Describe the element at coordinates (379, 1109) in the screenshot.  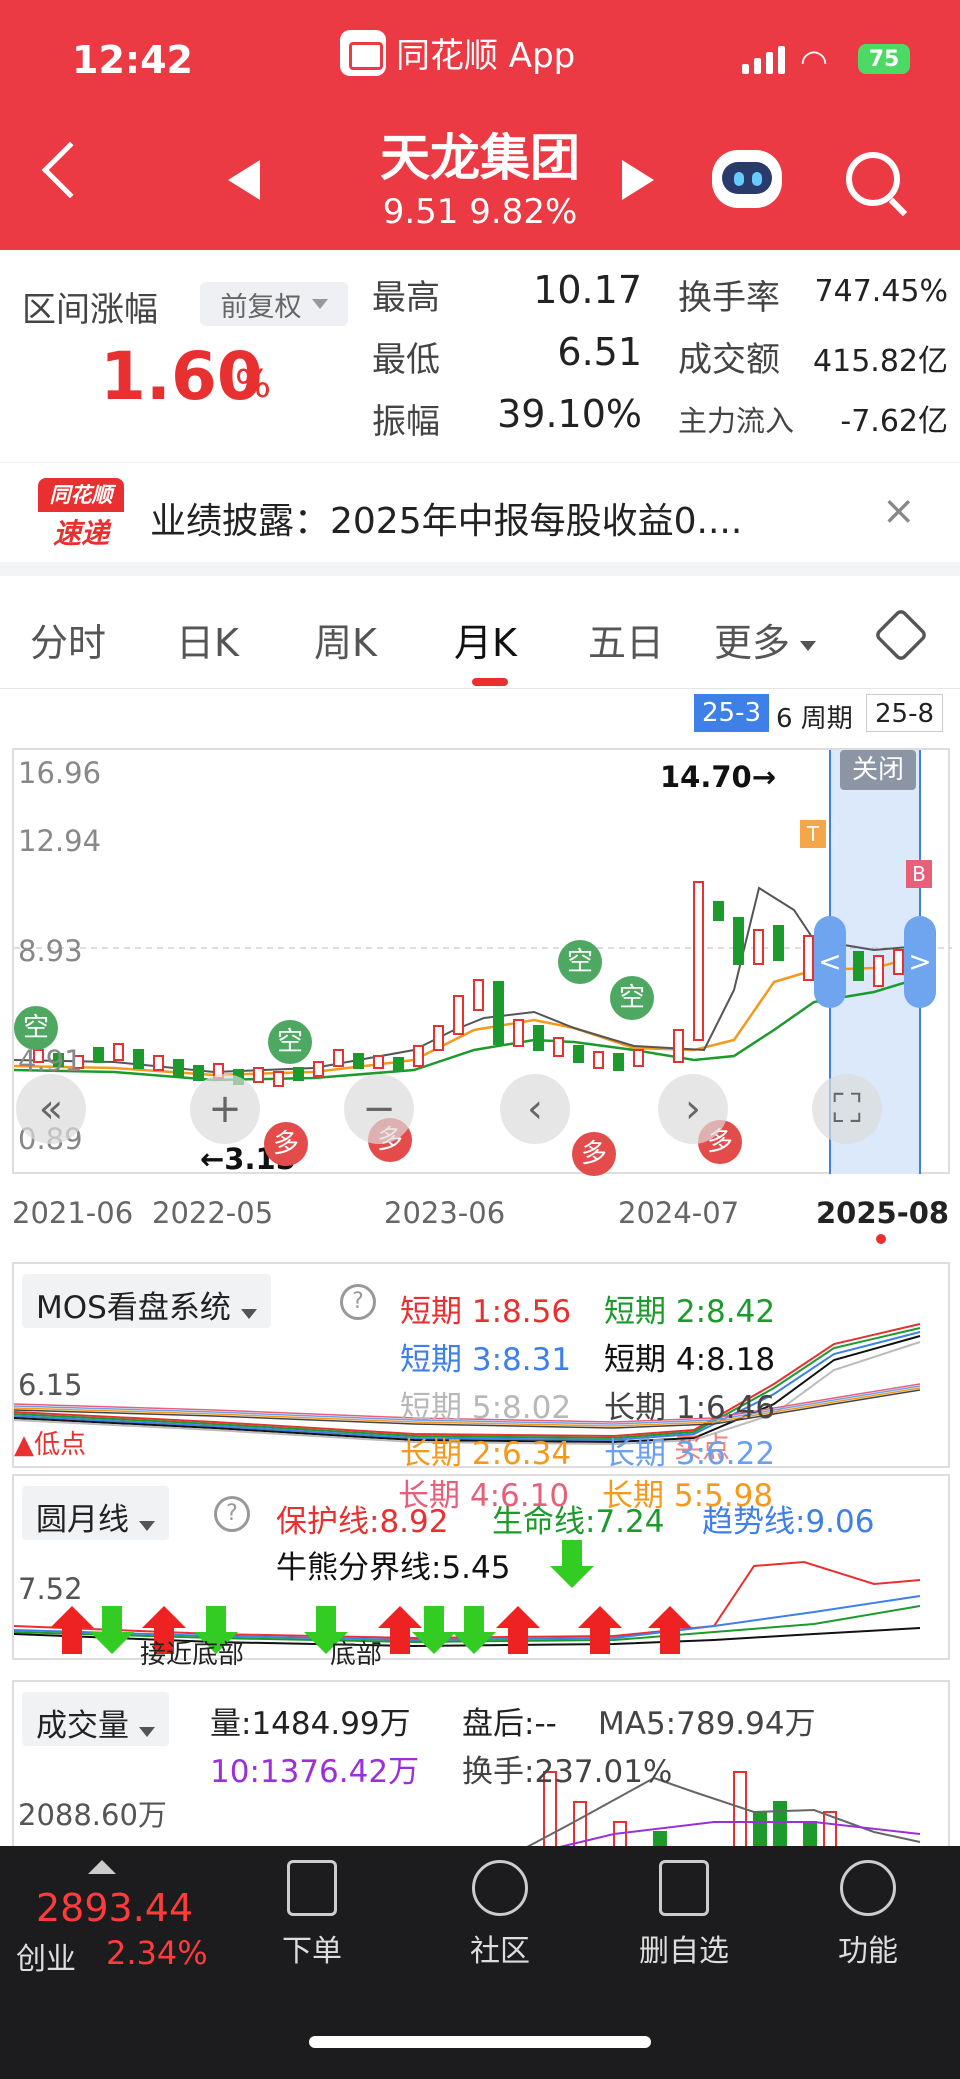
I see `zoom-out-button: −` at that location.